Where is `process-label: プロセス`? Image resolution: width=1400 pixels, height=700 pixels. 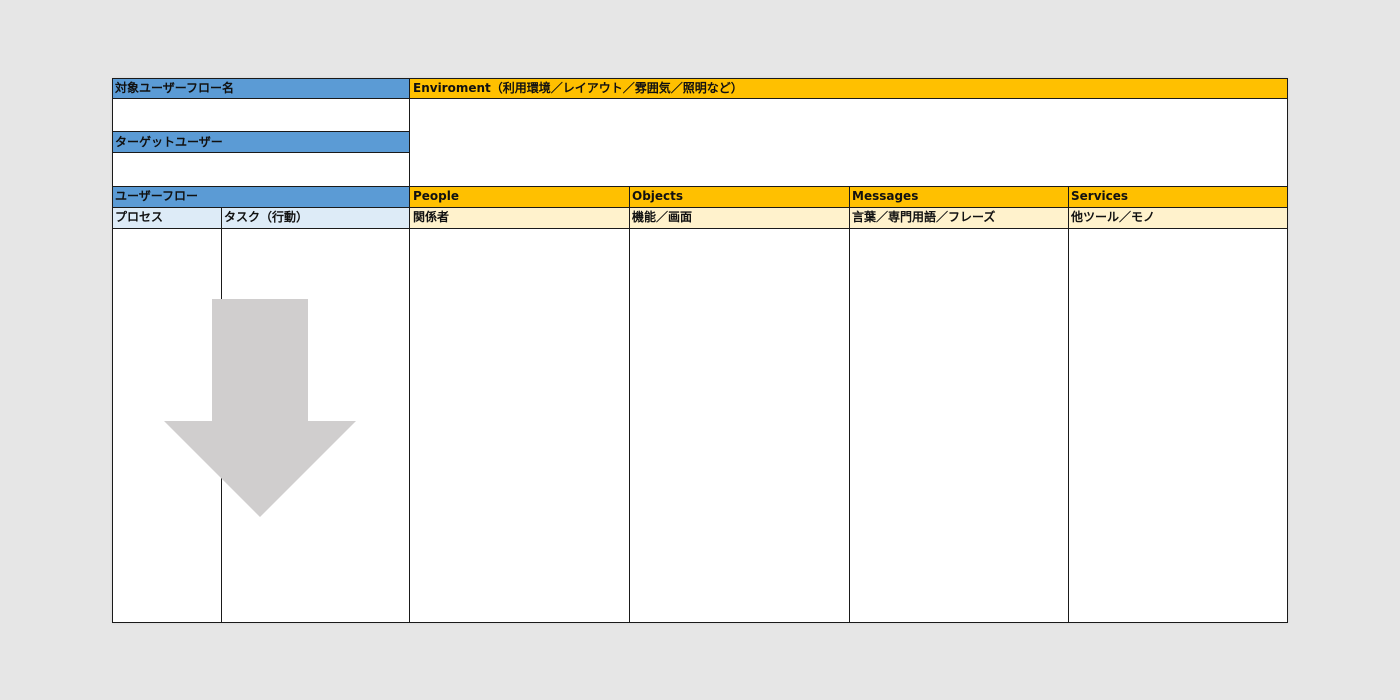 process-label: プロセス is located at coordinates (166, 217).